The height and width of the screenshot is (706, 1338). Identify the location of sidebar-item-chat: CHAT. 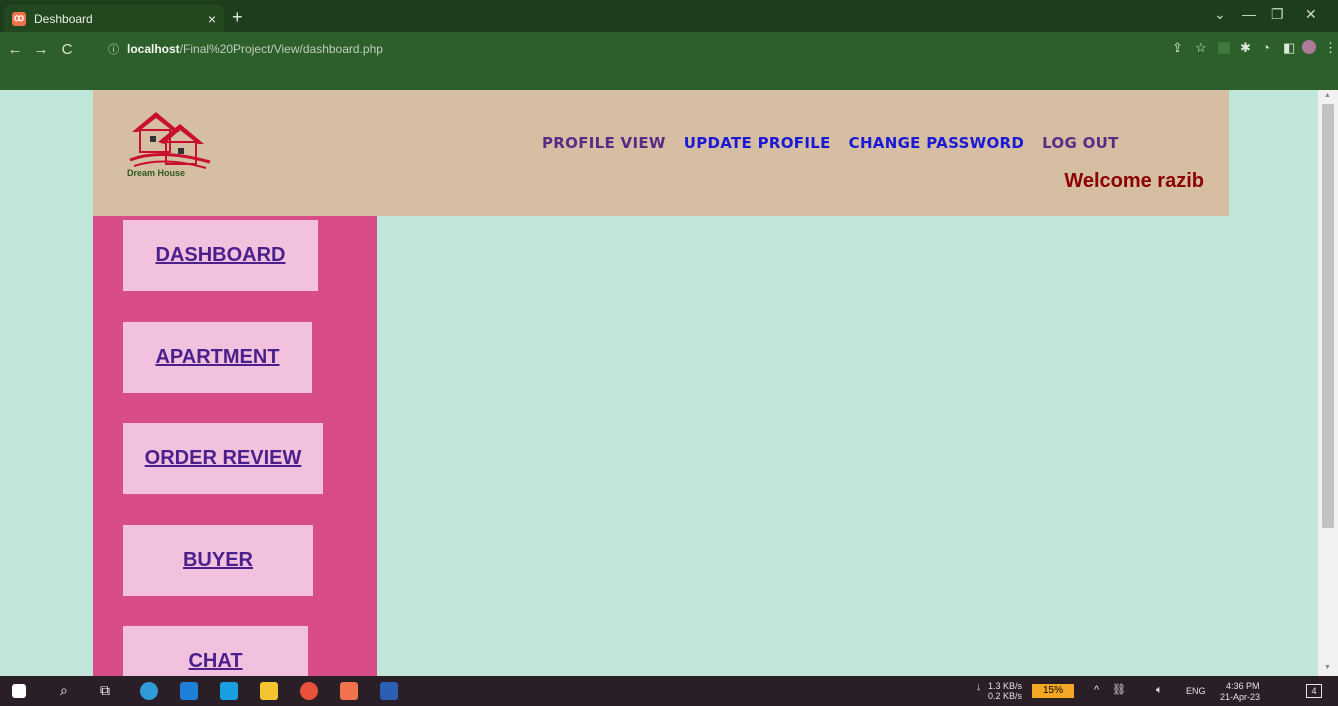
(215, 651).